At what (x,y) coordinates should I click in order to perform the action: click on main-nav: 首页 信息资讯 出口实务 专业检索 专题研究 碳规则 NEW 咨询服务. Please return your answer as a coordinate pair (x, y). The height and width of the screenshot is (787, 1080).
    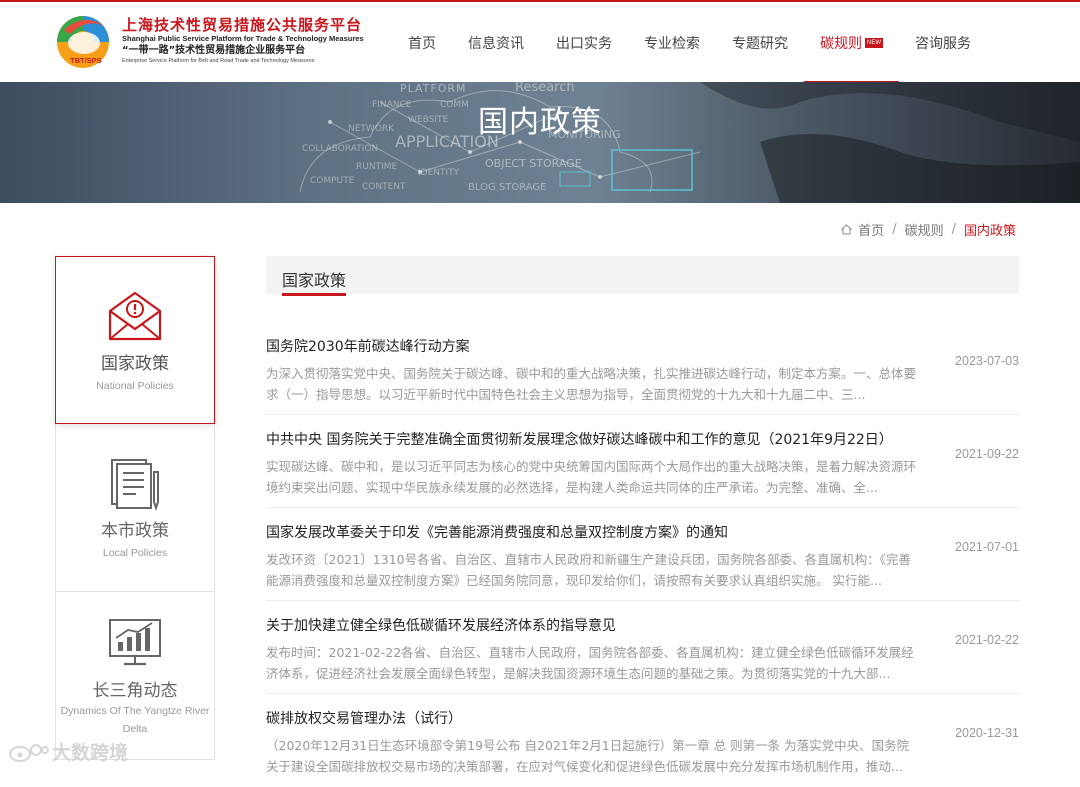
    Looking at the image, I should click on (689, 43).